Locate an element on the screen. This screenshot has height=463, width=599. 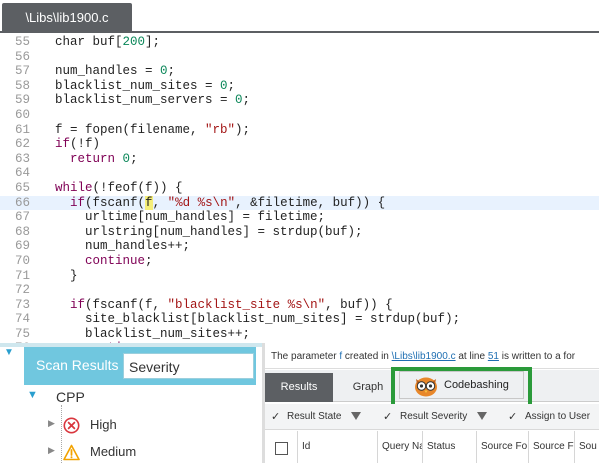
desc-text: created in is located at coordinates (367, 356).